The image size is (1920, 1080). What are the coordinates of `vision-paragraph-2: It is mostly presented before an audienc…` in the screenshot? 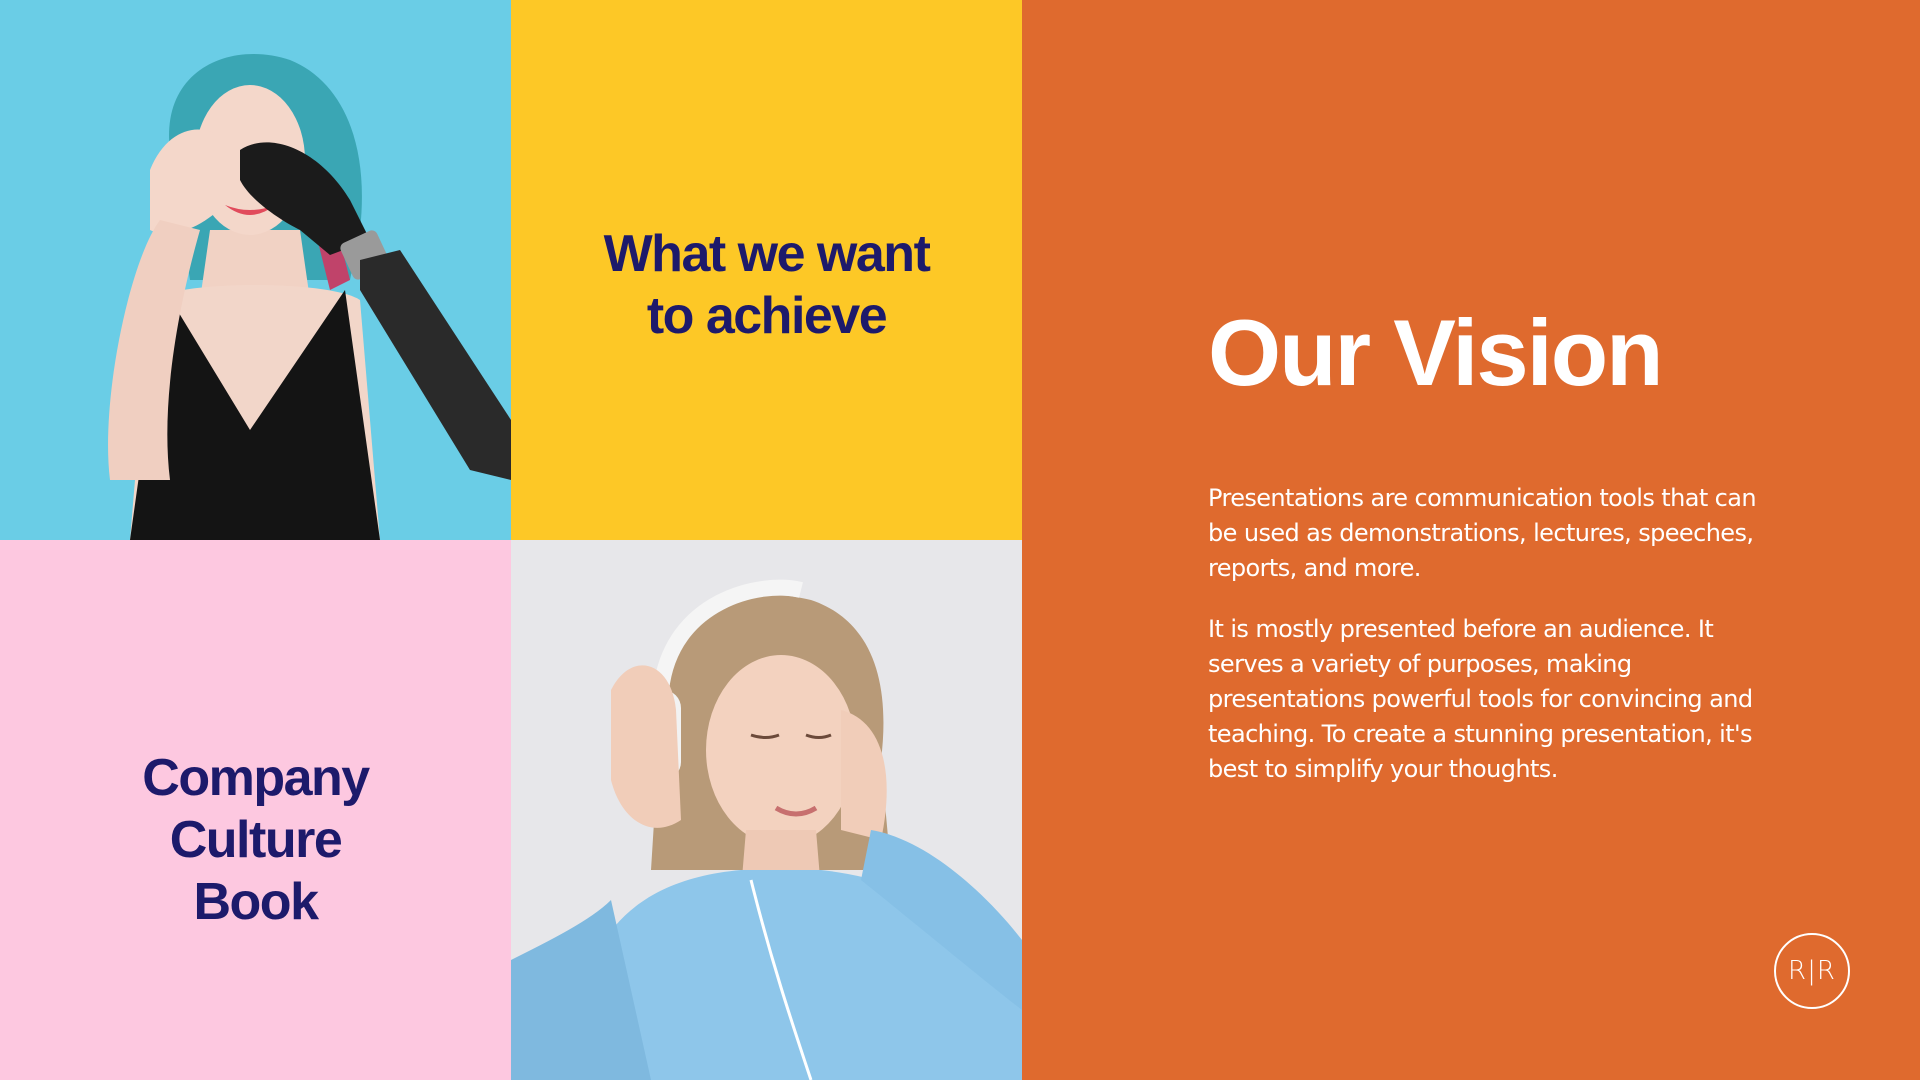 It's located at (1480, 699).